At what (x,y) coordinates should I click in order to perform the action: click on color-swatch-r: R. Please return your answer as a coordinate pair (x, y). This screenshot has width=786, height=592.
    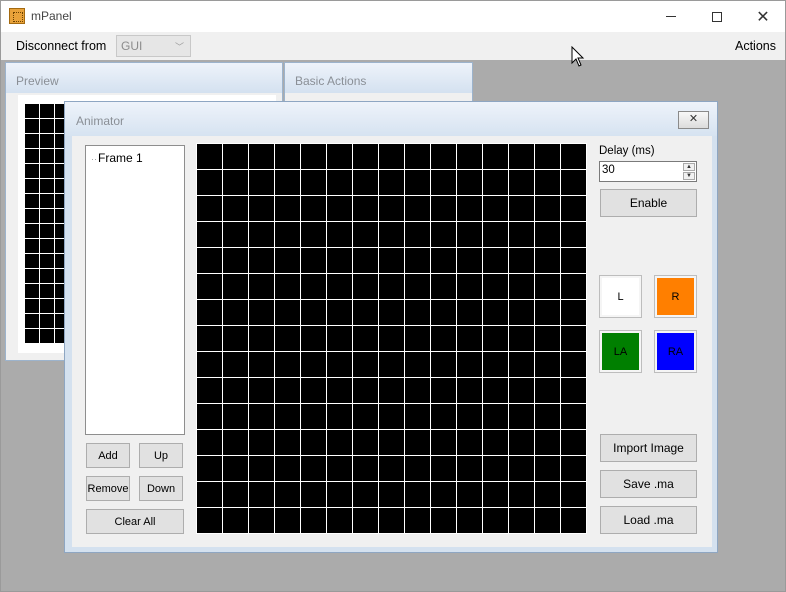
    Looking at the image, I should click on (675, 296).